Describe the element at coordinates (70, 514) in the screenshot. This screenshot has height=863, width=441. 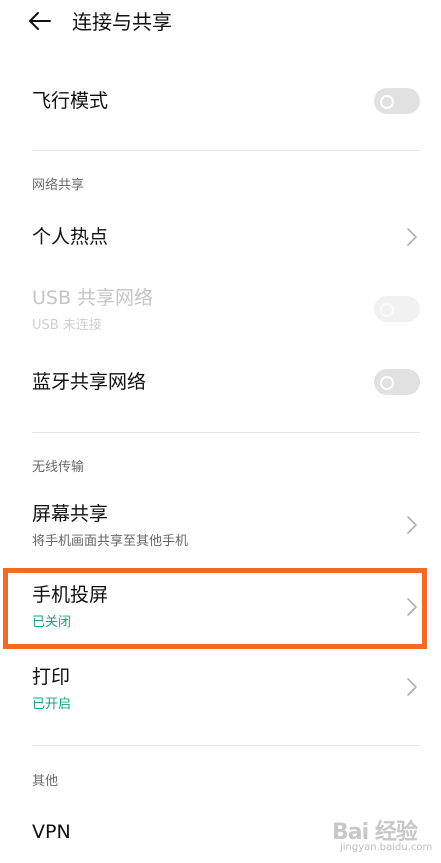
I see `screen-share-label: 屏幕共享` at that location.